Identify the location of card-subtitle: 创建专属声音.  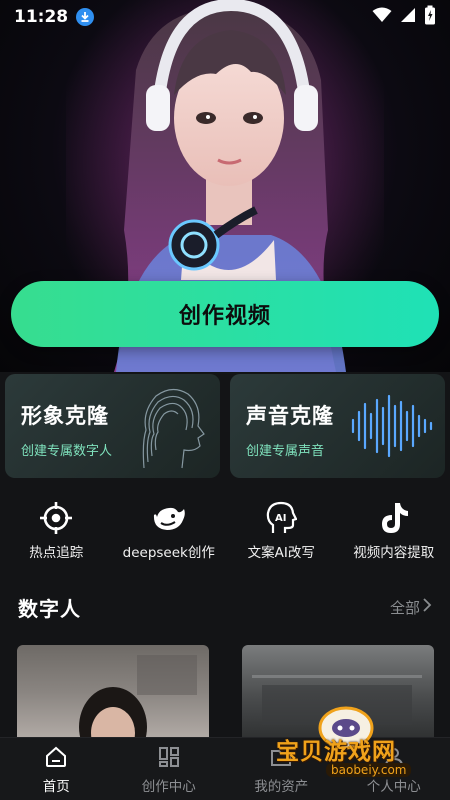
(285, 451).